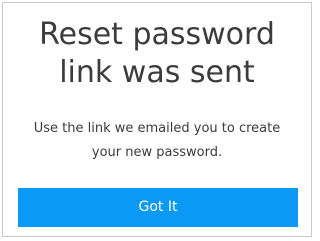  Describe the element at coordinates (157, 128) in the screenshot. I see `dialog-message-line-1: Use the link we emailed you to create` at that location.